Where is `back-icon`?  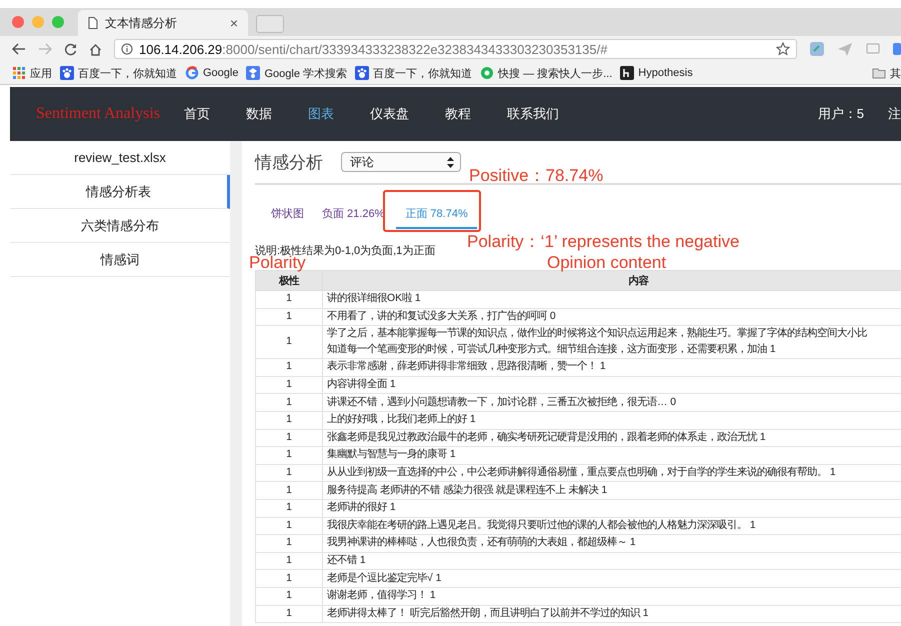
back-icon is located at coordinates (19, 49).